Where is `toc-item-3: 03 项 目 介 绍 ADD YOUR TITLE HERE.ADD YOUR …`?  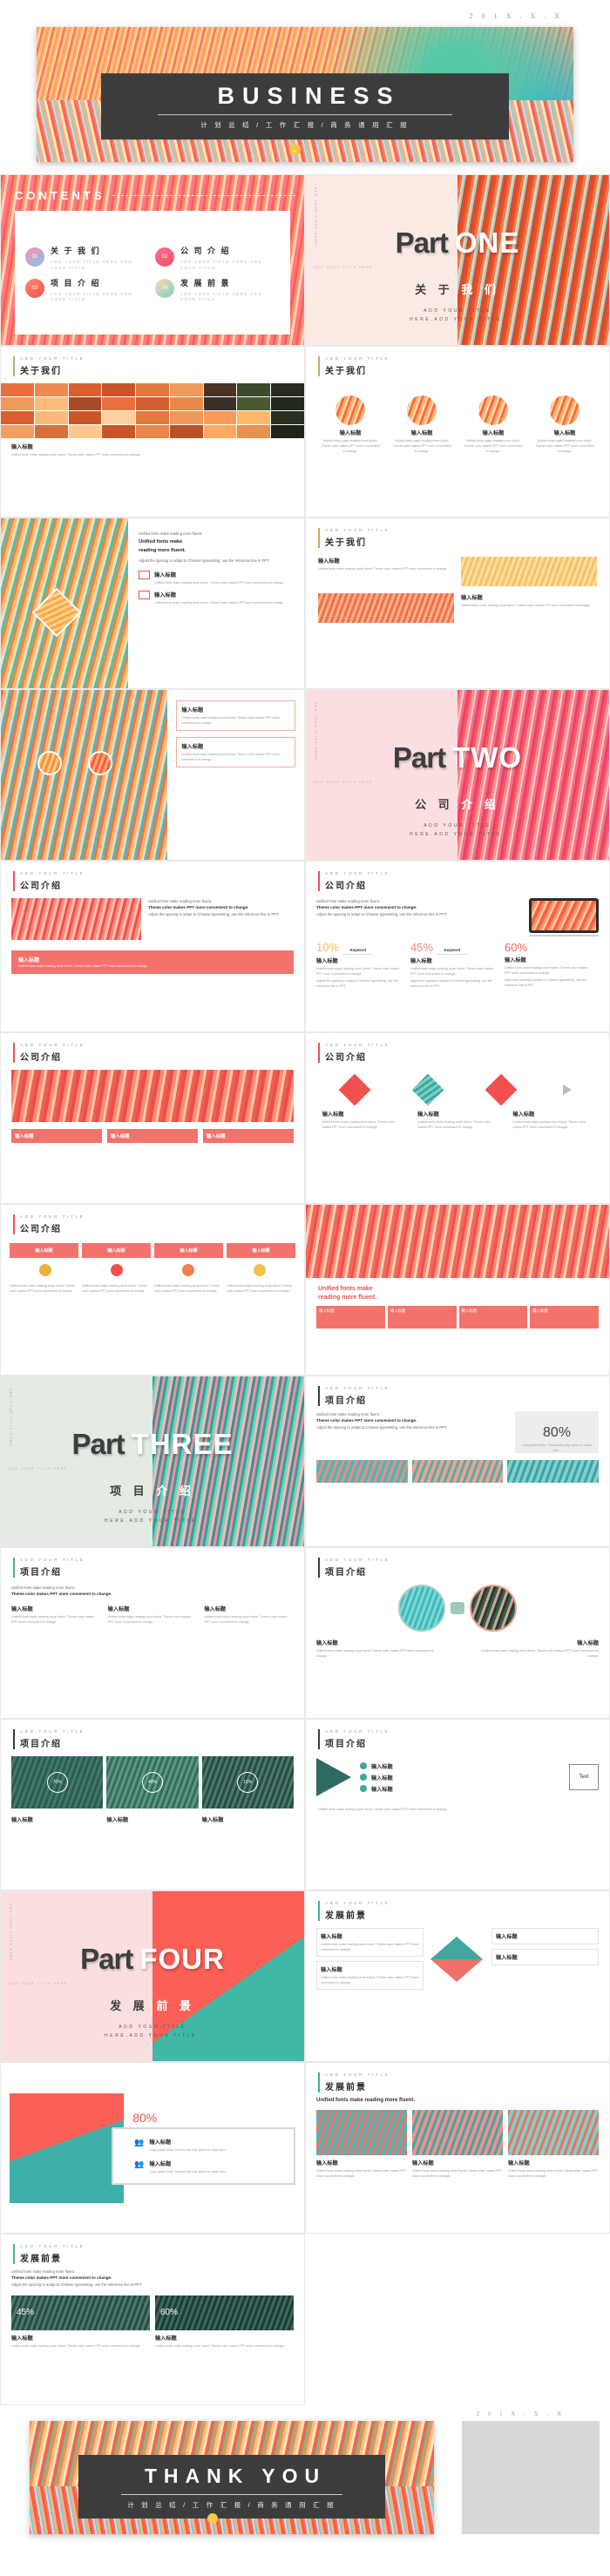 toc-item-3: 03 项 目 介 绍 ADD YOUR TITLE HERE.ADD YOUR … is located at coordinates (87, 288).